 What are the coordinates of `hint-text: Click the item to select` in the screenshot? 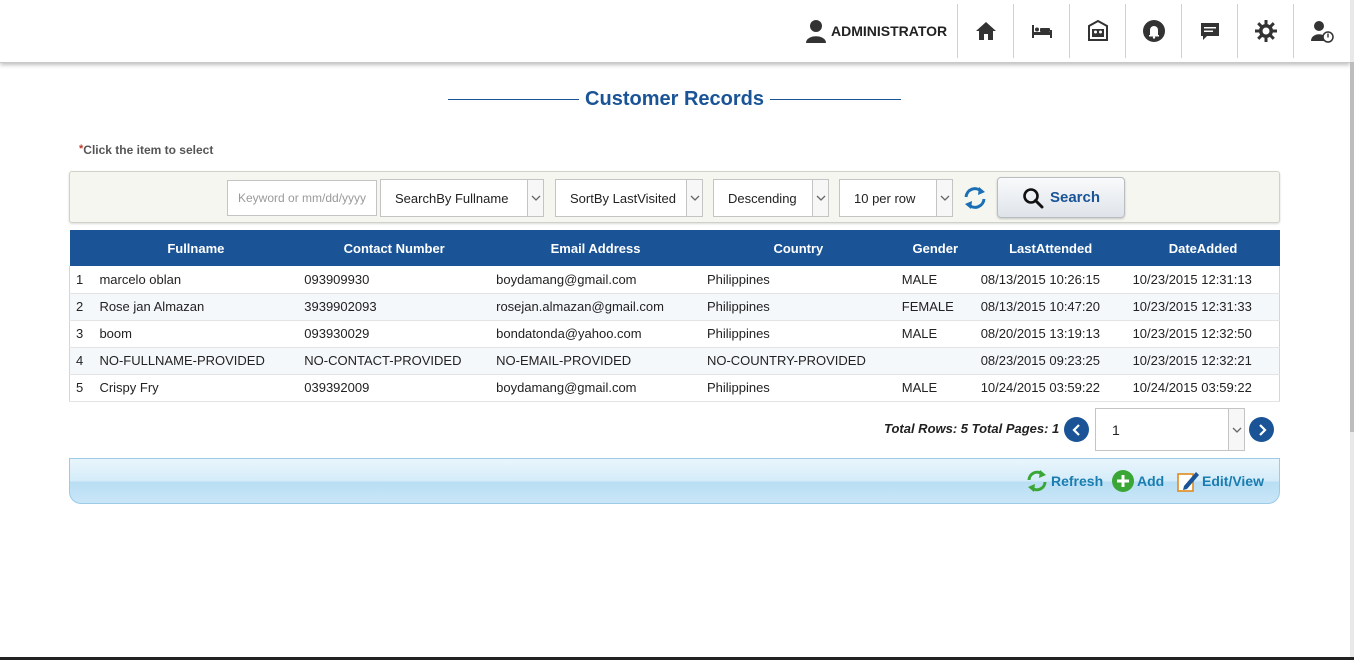 It's located at (148, 150).